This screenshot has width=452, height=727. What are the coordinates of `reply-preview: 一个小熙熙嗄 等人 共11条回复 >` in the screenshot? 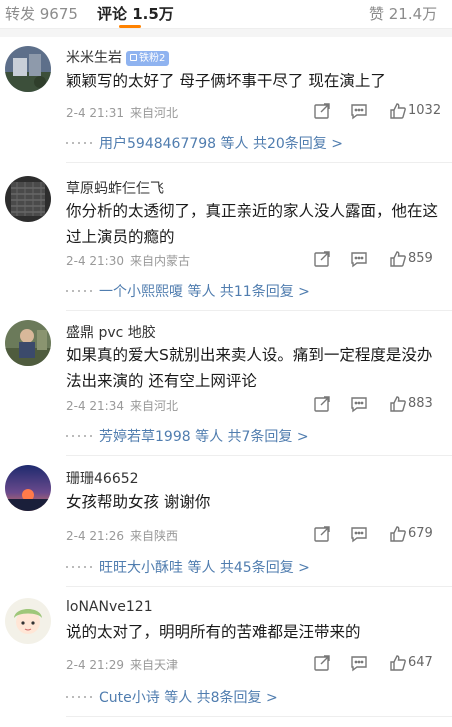 It's located at (255, 297).